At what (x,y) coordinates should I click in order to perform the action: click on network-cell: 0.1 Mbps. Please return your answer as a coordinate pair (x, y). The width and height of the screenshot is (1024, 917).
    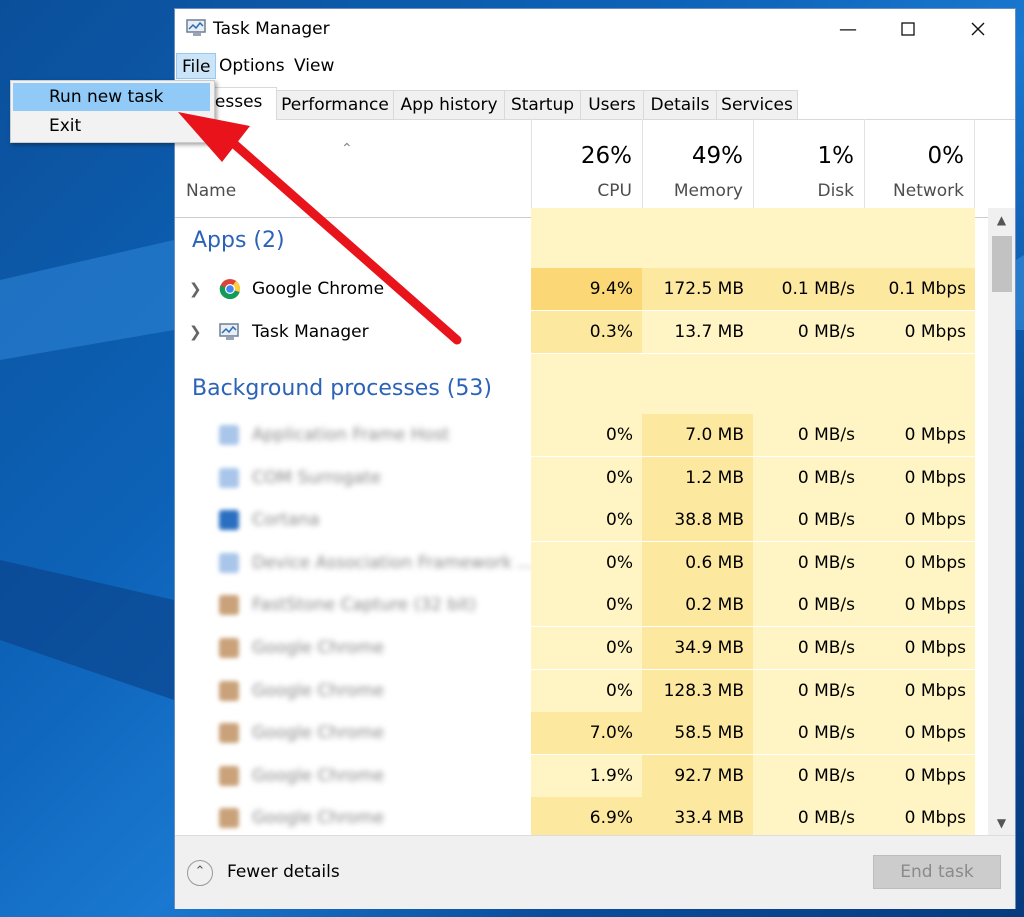
    Looking at the image, I should click on (919, 289).